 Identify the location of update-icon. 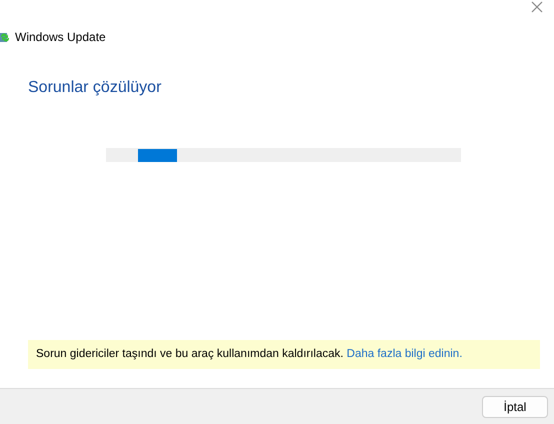
(5, 37).